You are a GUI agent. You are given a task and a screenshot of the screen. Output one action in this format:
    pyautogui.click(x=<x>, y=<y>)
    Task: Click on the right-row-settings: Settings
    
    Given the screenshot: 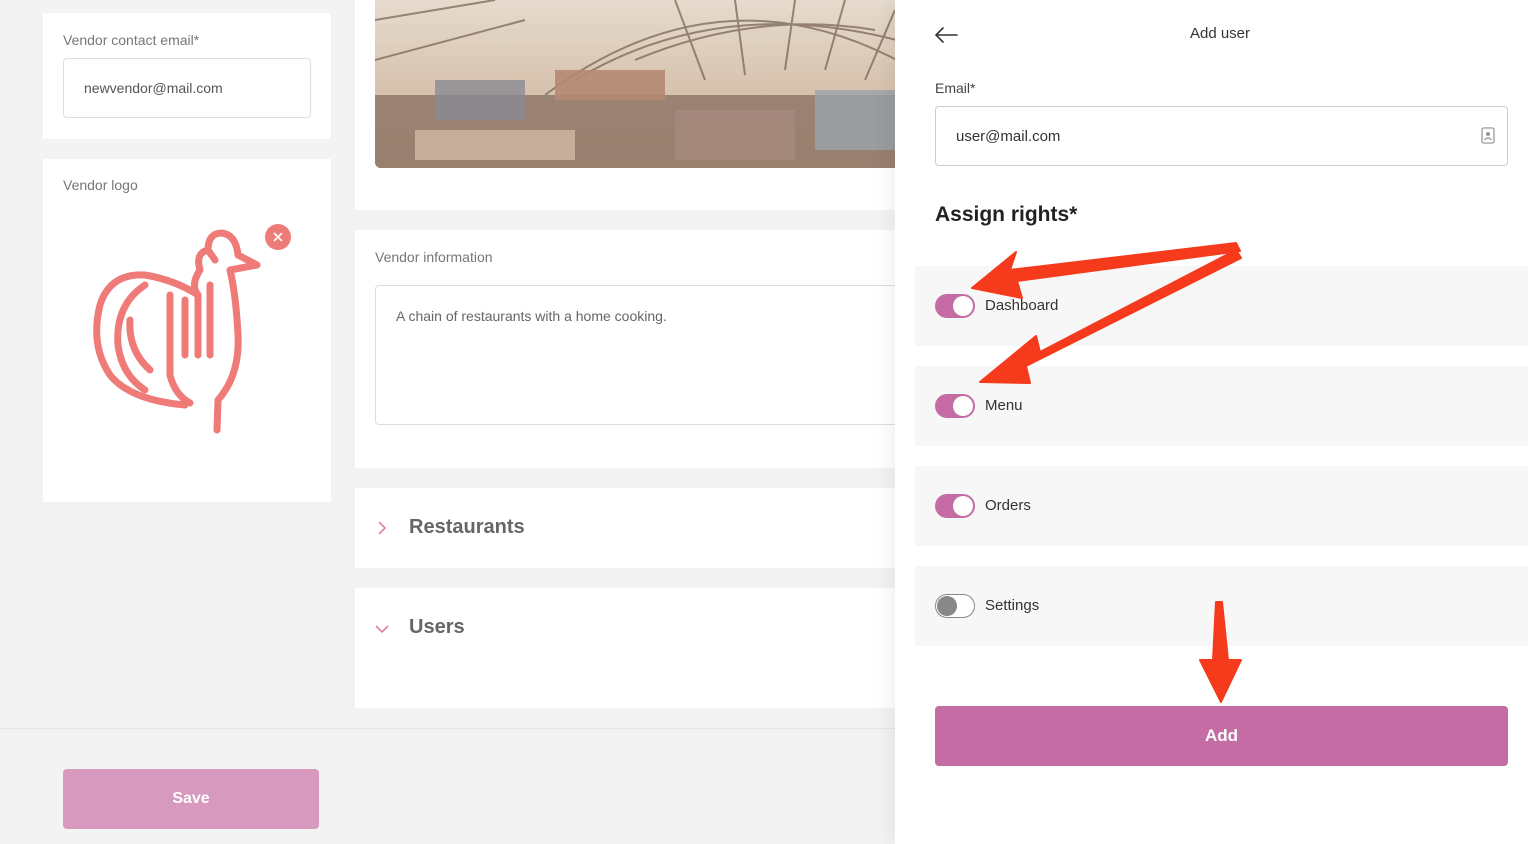 What is the action you would take?
    pyautogui.click(x=1221, y=606)
    